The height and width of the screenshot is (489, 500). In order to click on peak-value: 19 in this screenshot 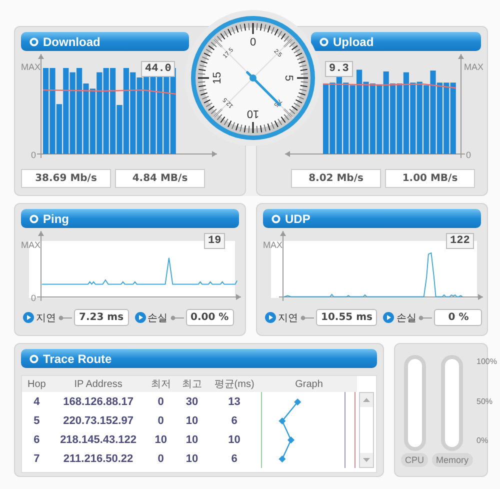, I will do `click(215, 241)`.